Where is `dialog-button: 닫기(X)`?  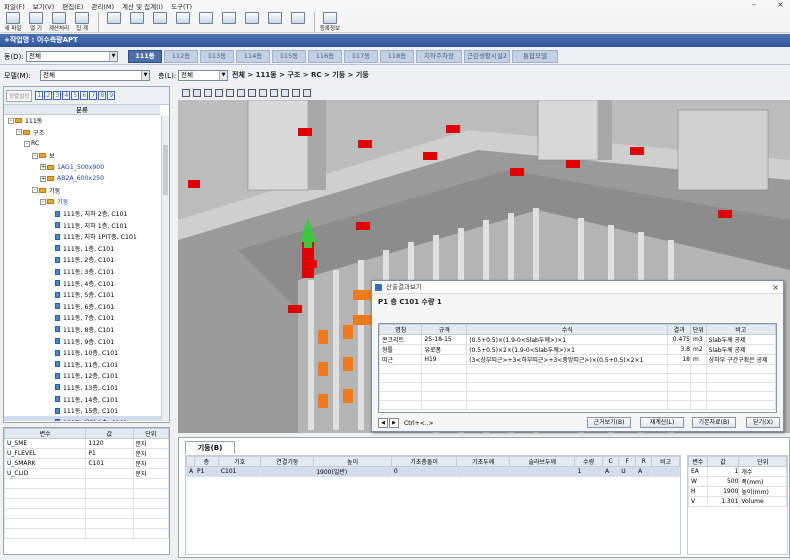 dialog-button: 닫기(X) is located at coordinates (763, 422).